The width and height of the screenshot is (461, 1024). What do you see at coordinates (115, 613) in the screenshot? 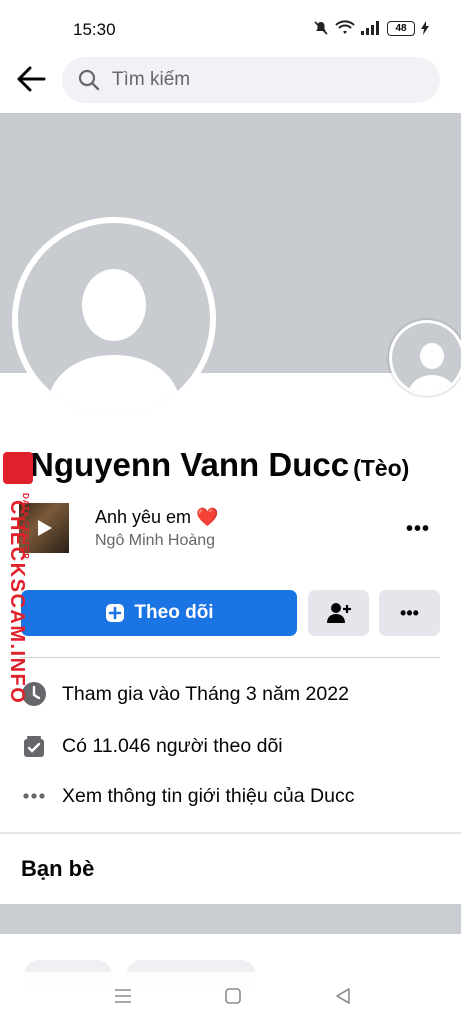
I see `follow-plus-icon` at bounding box center [115, 613].